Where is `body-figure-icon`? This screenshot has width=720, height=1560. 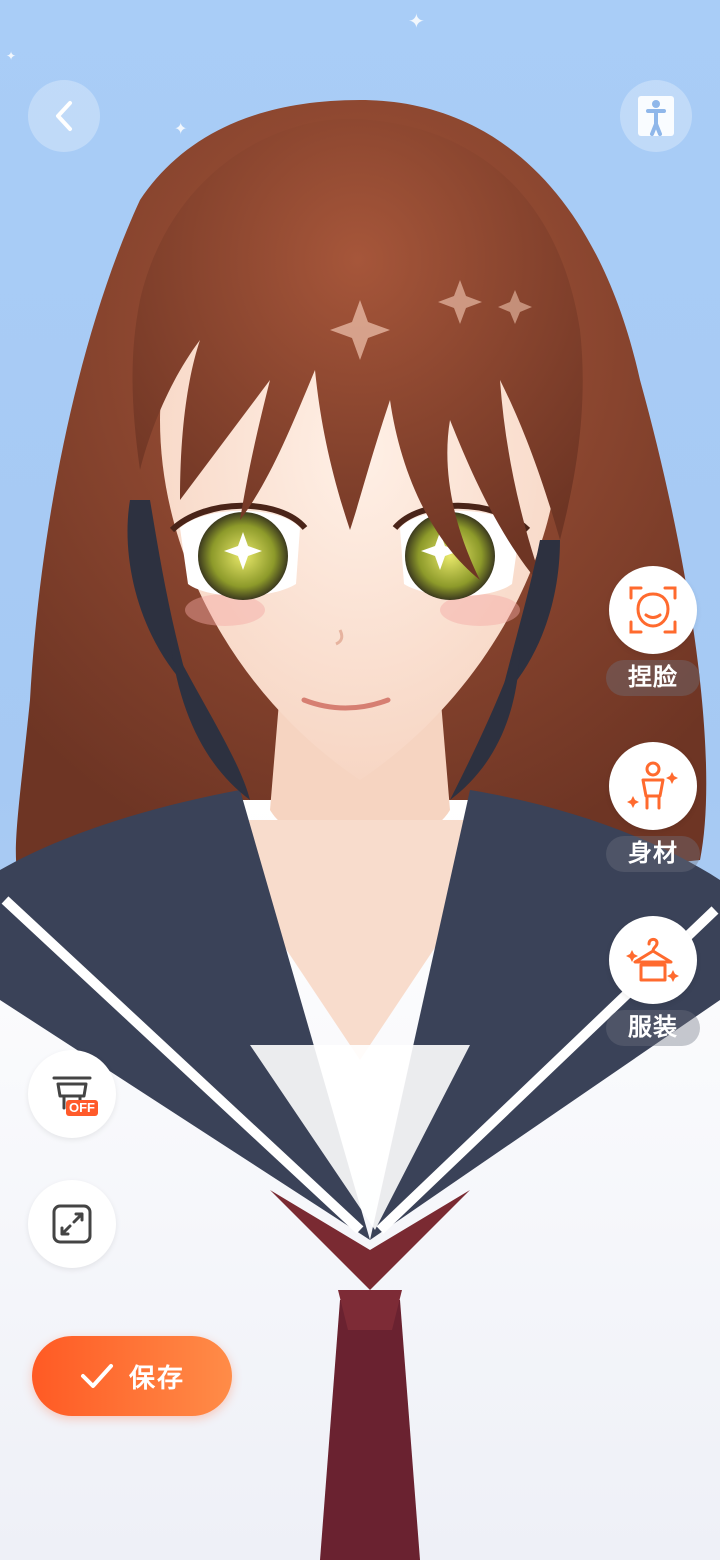 body-figure-icon is located at coordinates (652, 785).